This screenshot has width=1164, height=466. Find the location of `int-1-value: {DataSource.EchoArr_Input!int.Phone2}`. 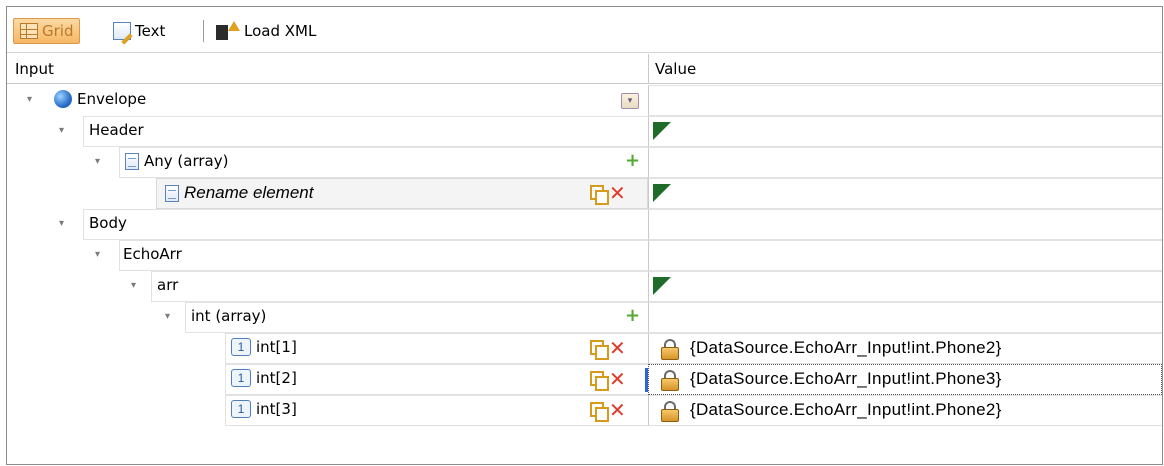

int-1-value: {DataSource.EchoArr_Input!int.Phone2} is located at coordinates (846, 348).